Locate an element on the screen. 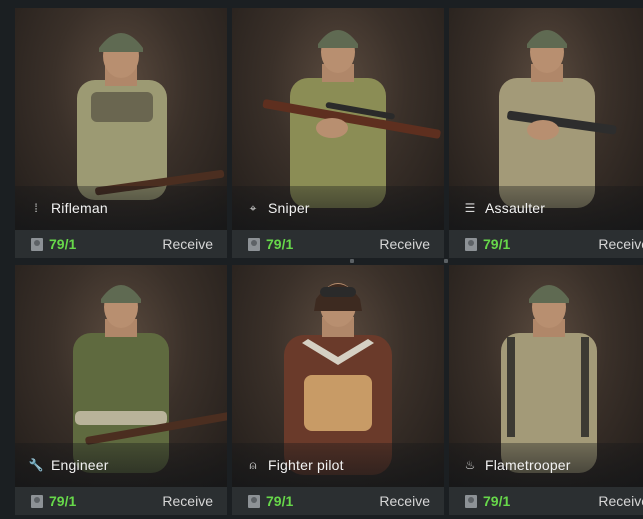  class-name-bar: ☰ Assaulter is located at coordinates (546, 208).